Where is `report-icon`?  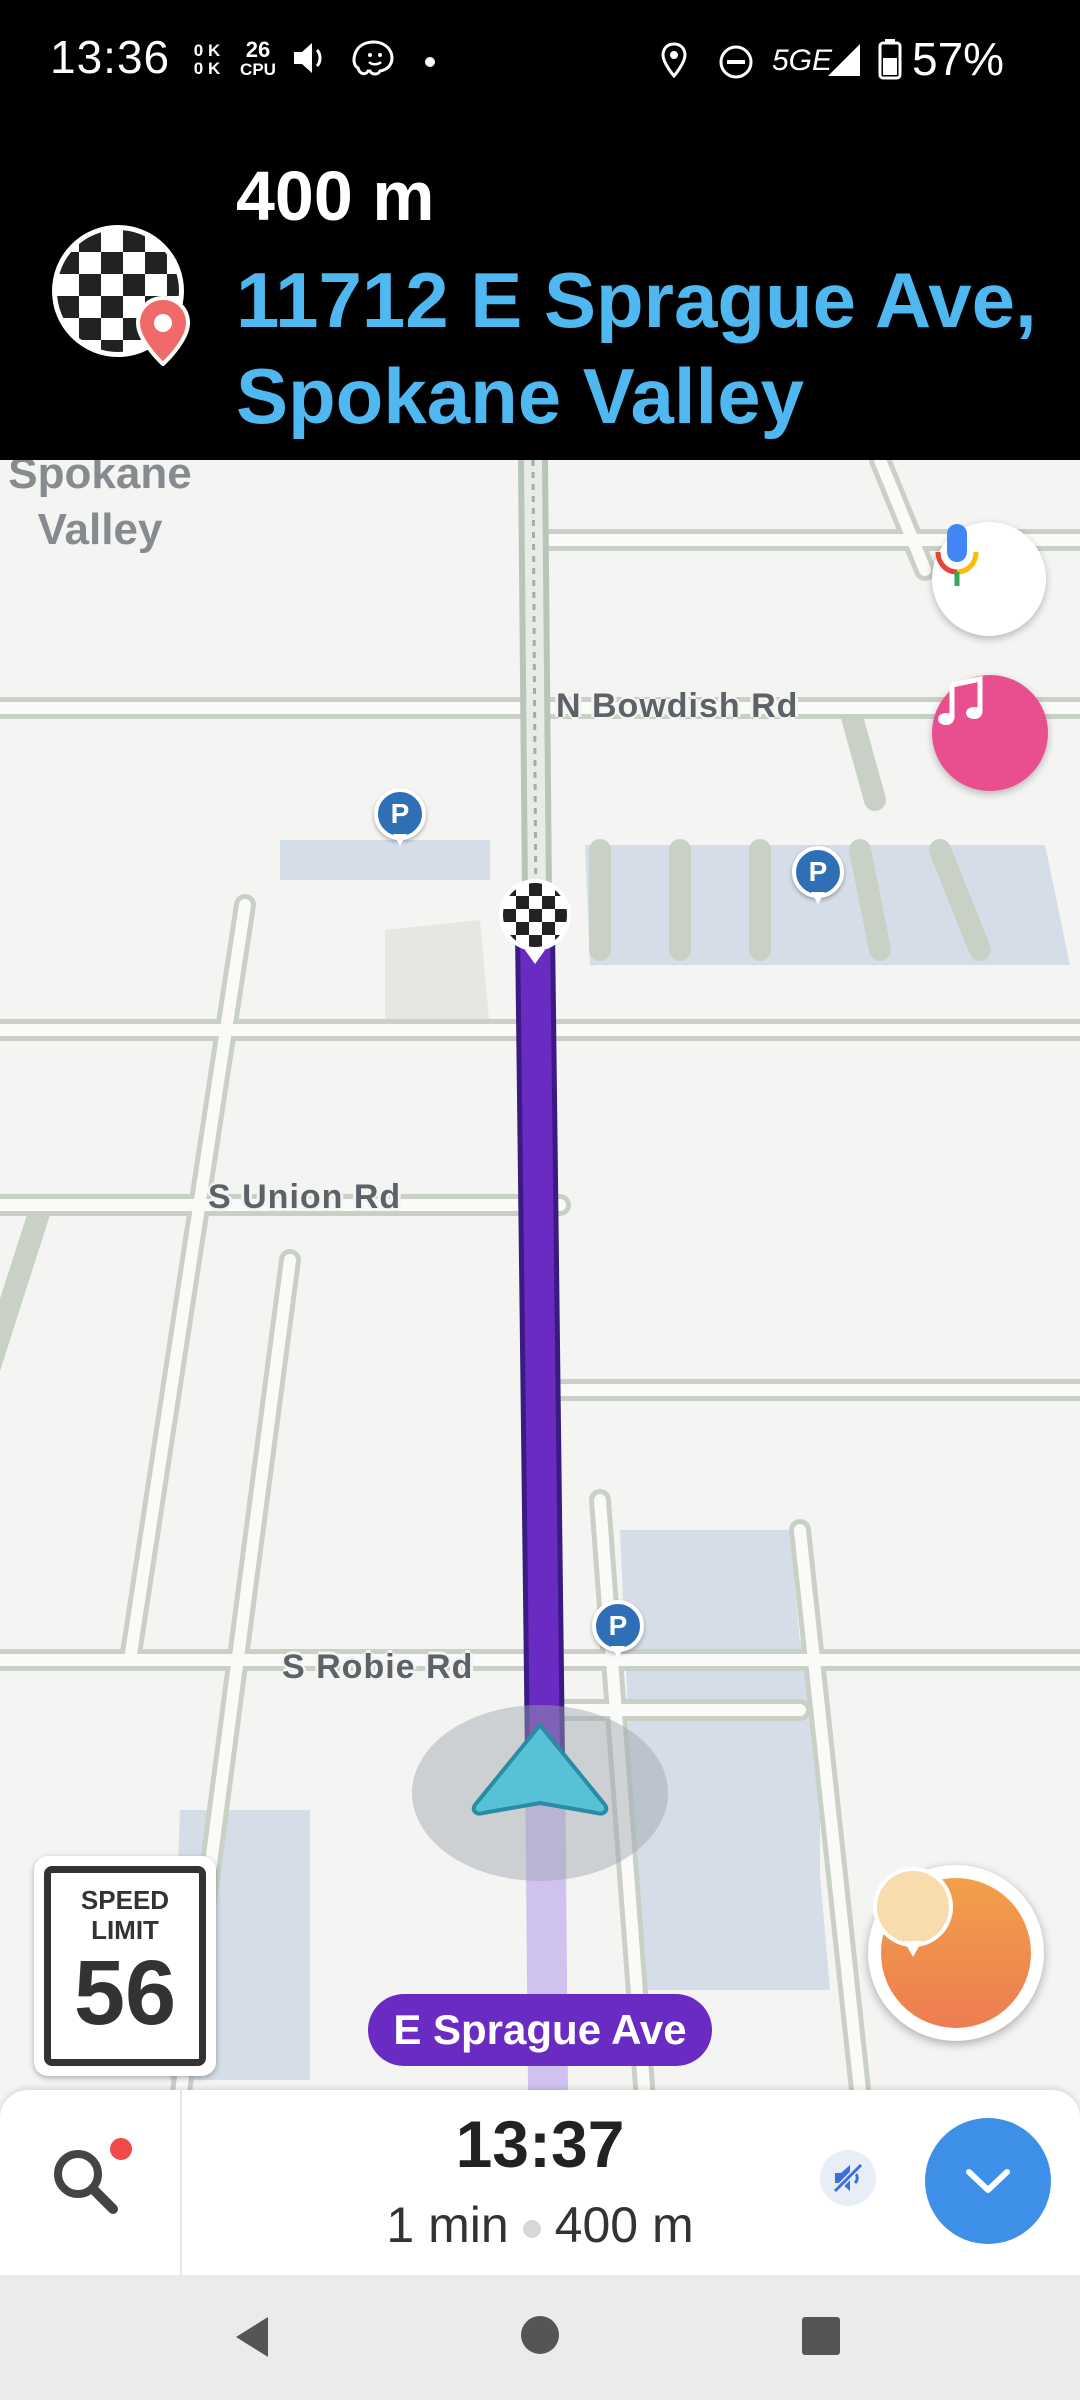
report-icon is located at coordinates (913, 1912).